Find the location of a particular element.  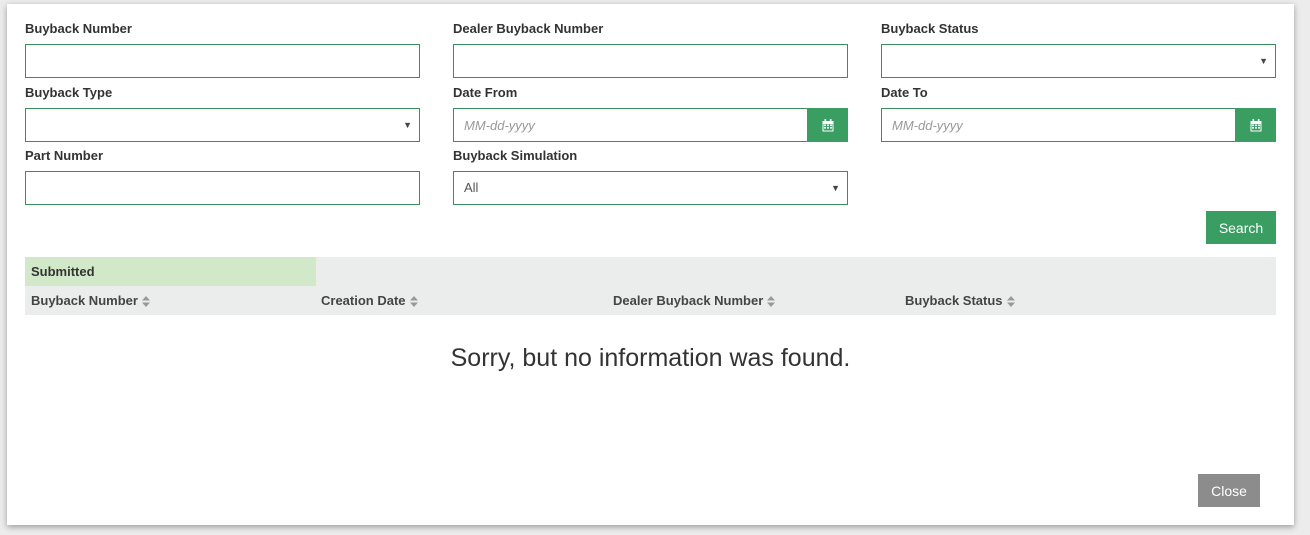

date-to-label: Date To is located at coordinates (904, 92).